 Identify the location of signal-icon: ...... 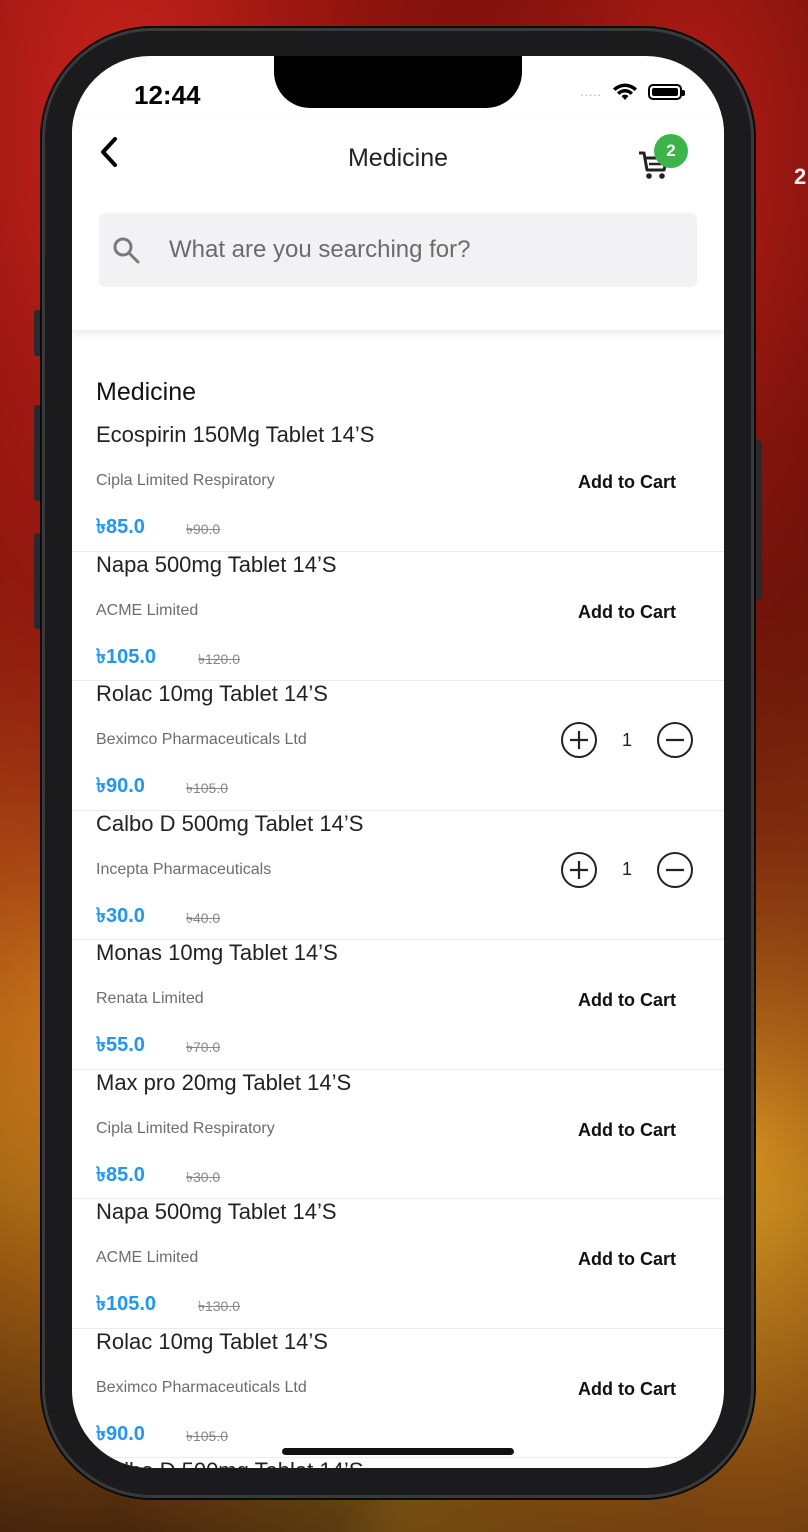
(591, 92).